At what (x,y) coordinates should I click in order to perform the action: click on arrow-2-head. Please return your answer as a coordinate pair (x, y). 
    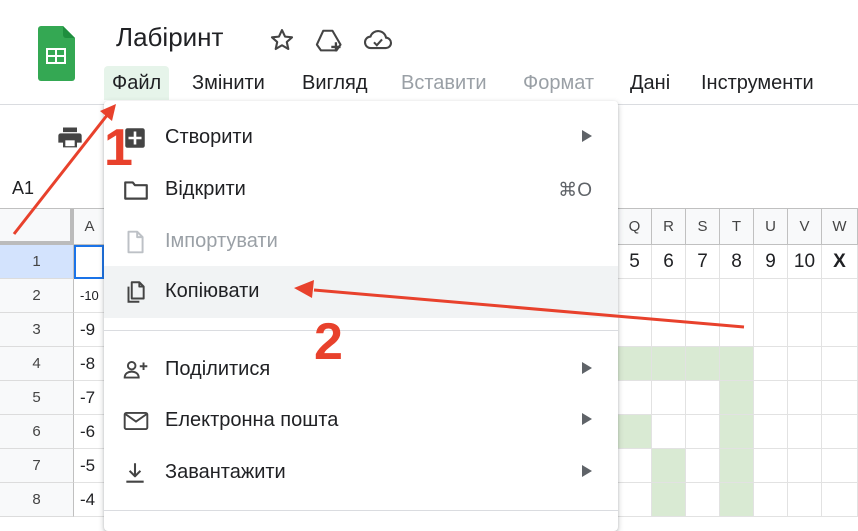
    Looking at the image, I should click on (304, 289).